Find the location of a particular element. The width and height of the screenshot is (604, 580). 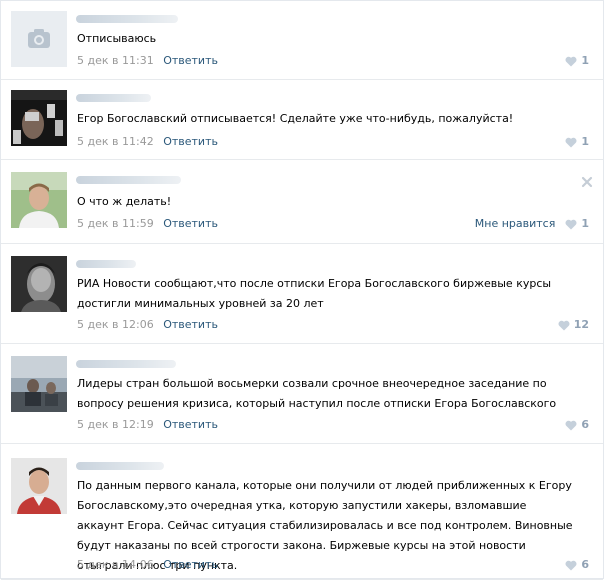

camera-icon is located at coordinates (39, 38).